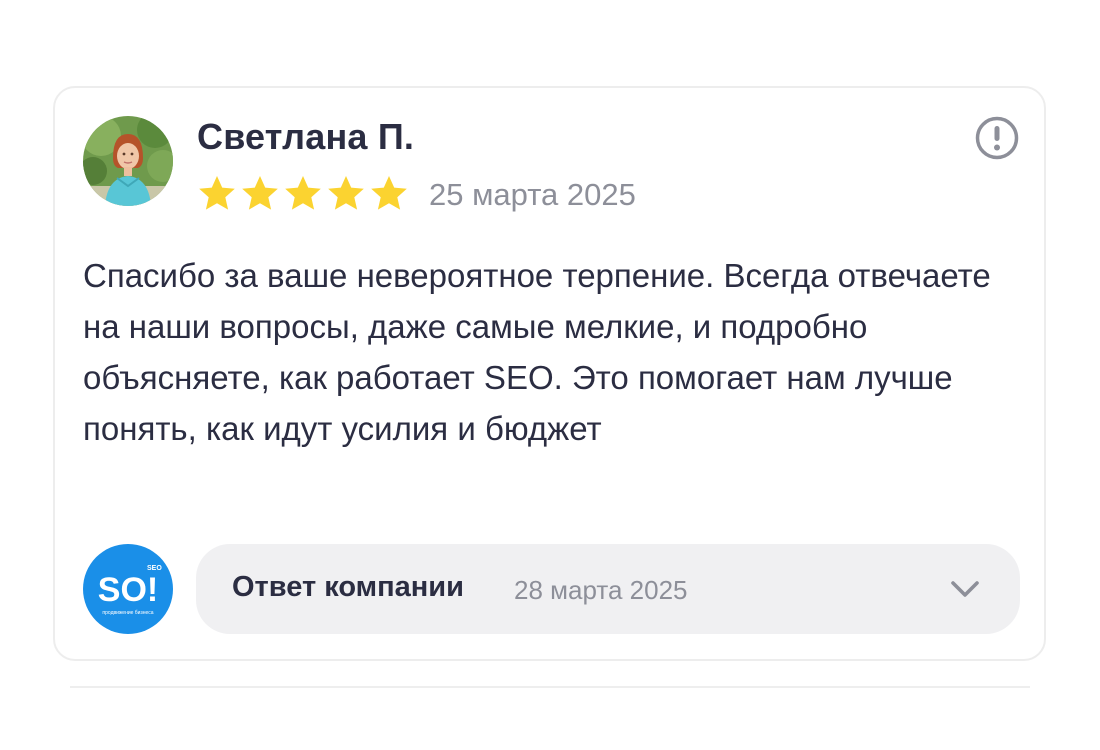 This screenshot has width=1100, height=750. I want to click on chevron-down-icon, so click(965, 589).